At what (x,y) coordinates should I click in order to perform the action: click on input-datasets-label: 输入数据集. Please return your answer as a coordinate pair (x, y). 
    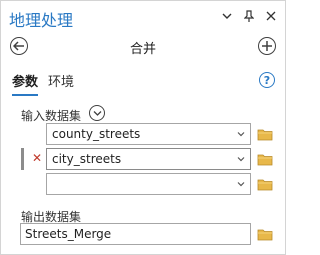
    Looking at the image, I should click on (51, 116).